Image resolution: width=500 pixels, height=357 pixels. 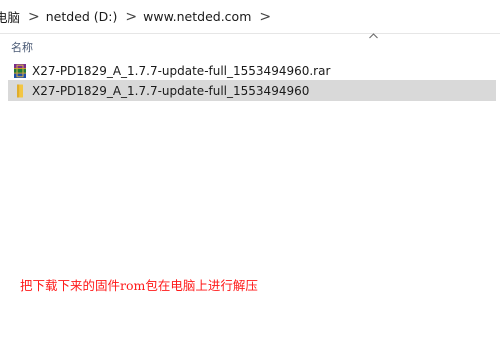 I want to click on chevron-up-icon, so click(x=373, y=36).